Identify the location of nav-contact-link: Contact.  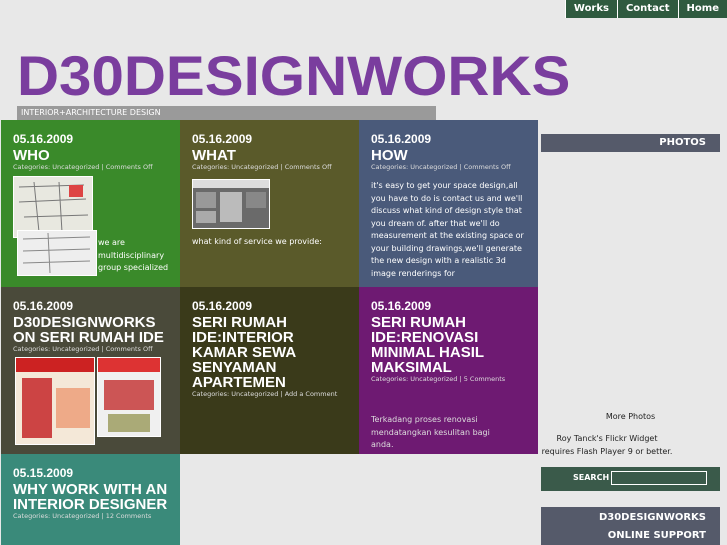
(647, 9).